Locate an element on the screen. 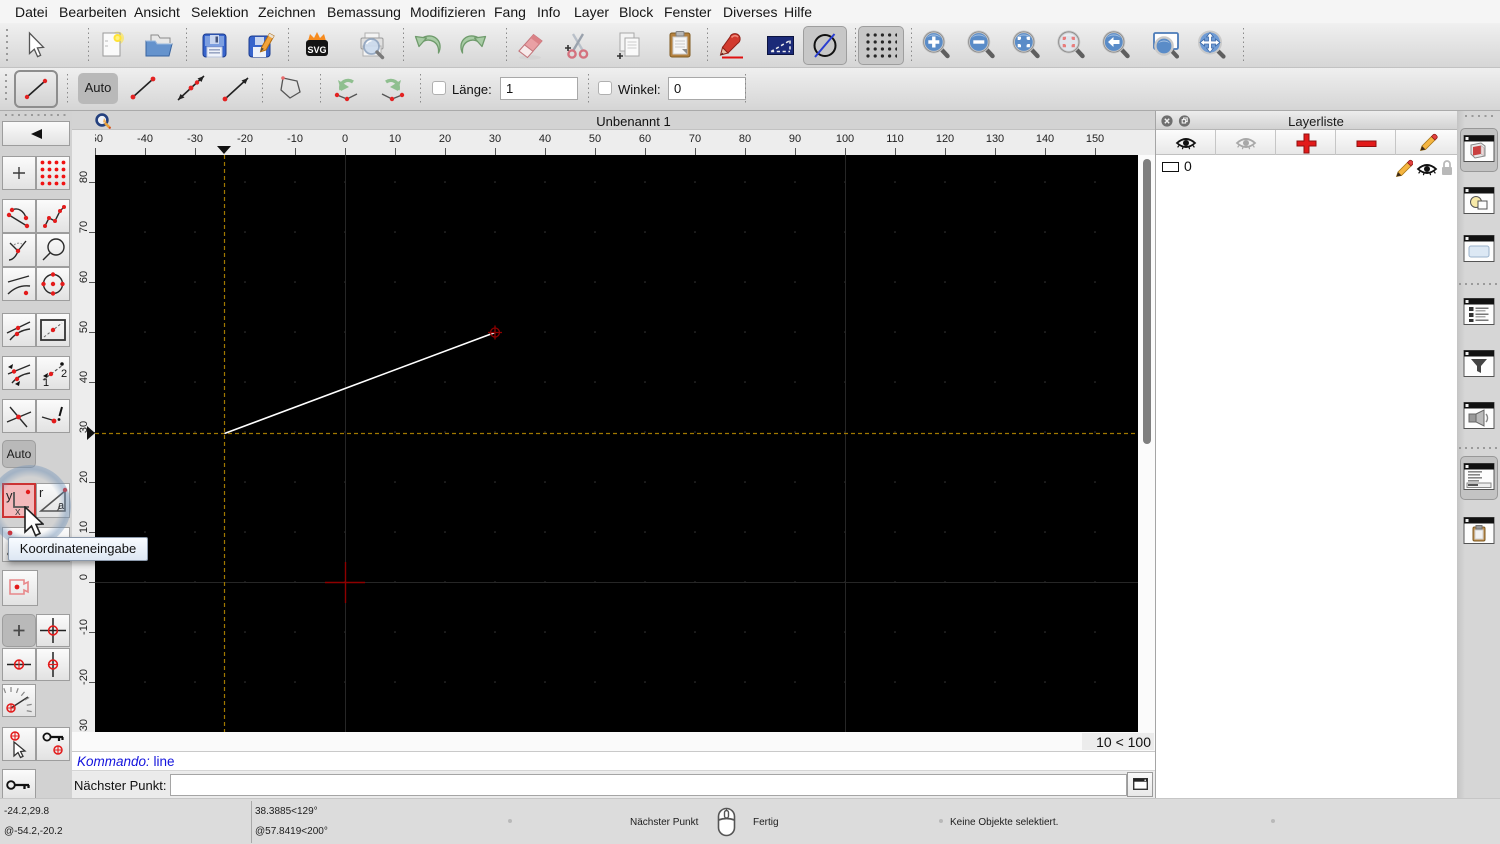 This screenshot has width=1500, height=844. svg-text: SVG is located at coordinates (316, 50).